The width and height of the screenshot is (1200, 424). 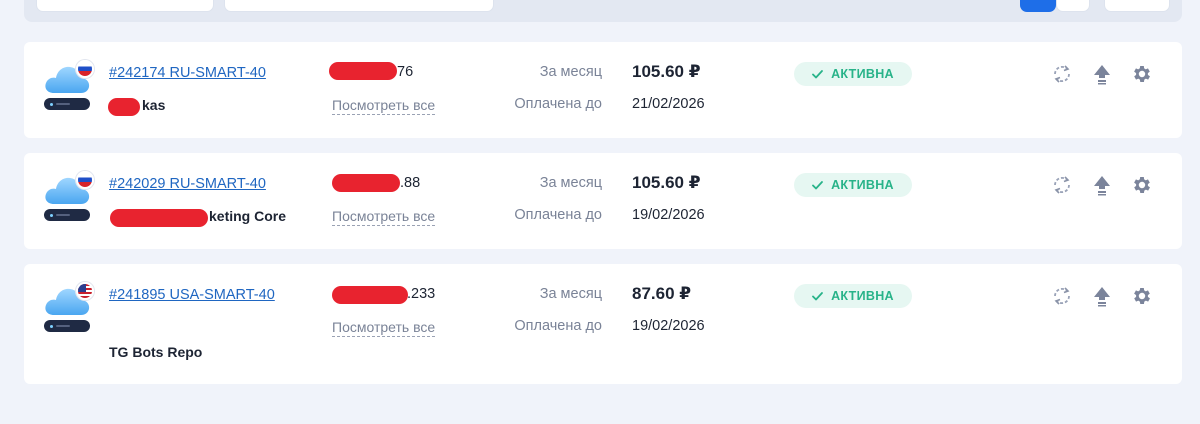 What do you see at coordinates (662, 293) in the screenshot?
I see `monthly-price: 87.60 ₽` at bounding box center [662, 293].